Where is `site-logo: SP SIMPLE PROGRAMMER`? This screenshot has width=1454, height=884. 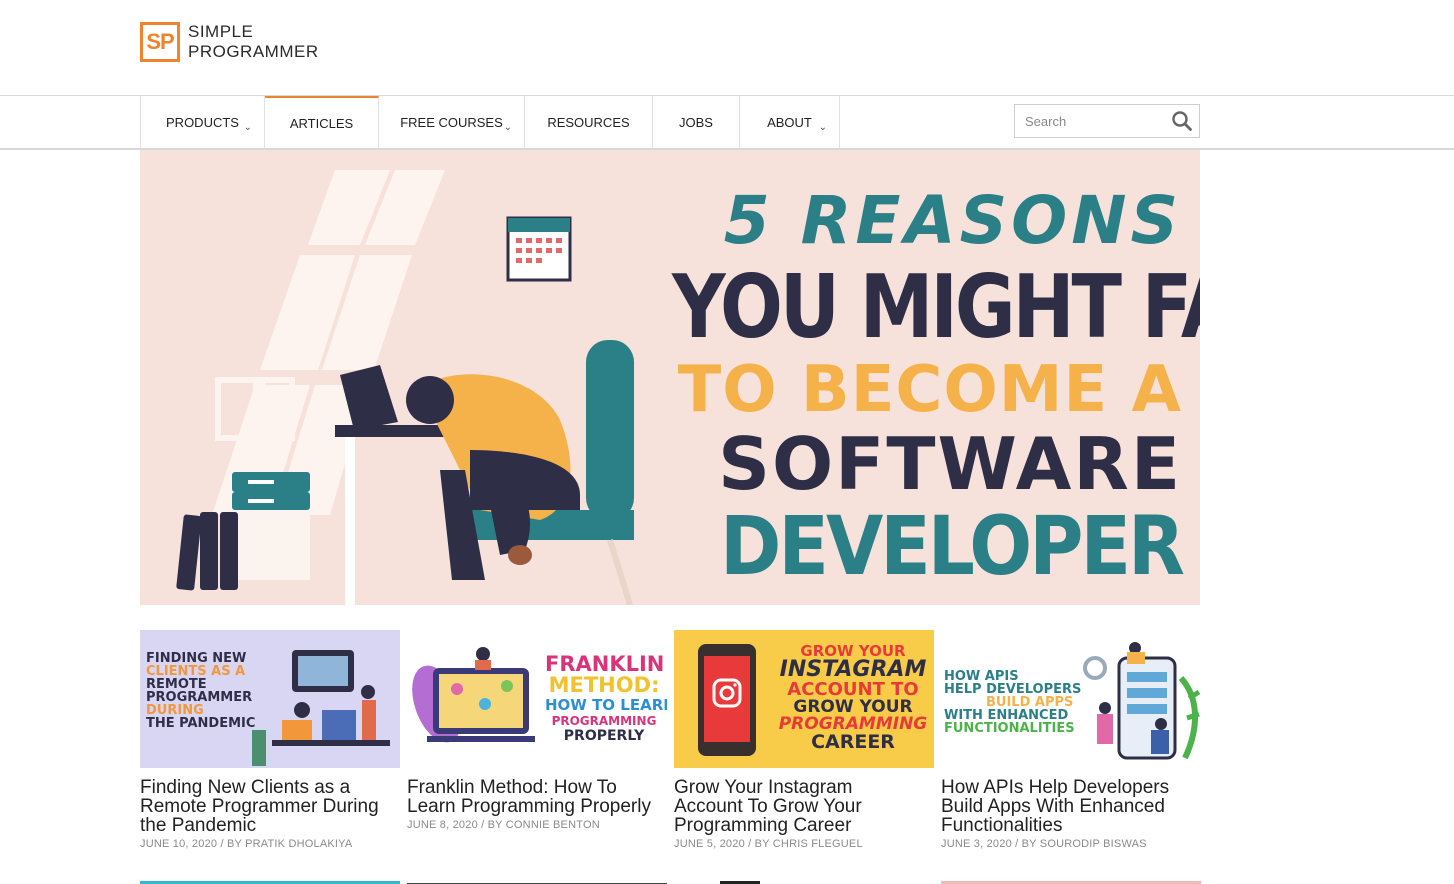 site-logo: SP SIMPLE PROGRAMMER is located at coordinates (229, 42).